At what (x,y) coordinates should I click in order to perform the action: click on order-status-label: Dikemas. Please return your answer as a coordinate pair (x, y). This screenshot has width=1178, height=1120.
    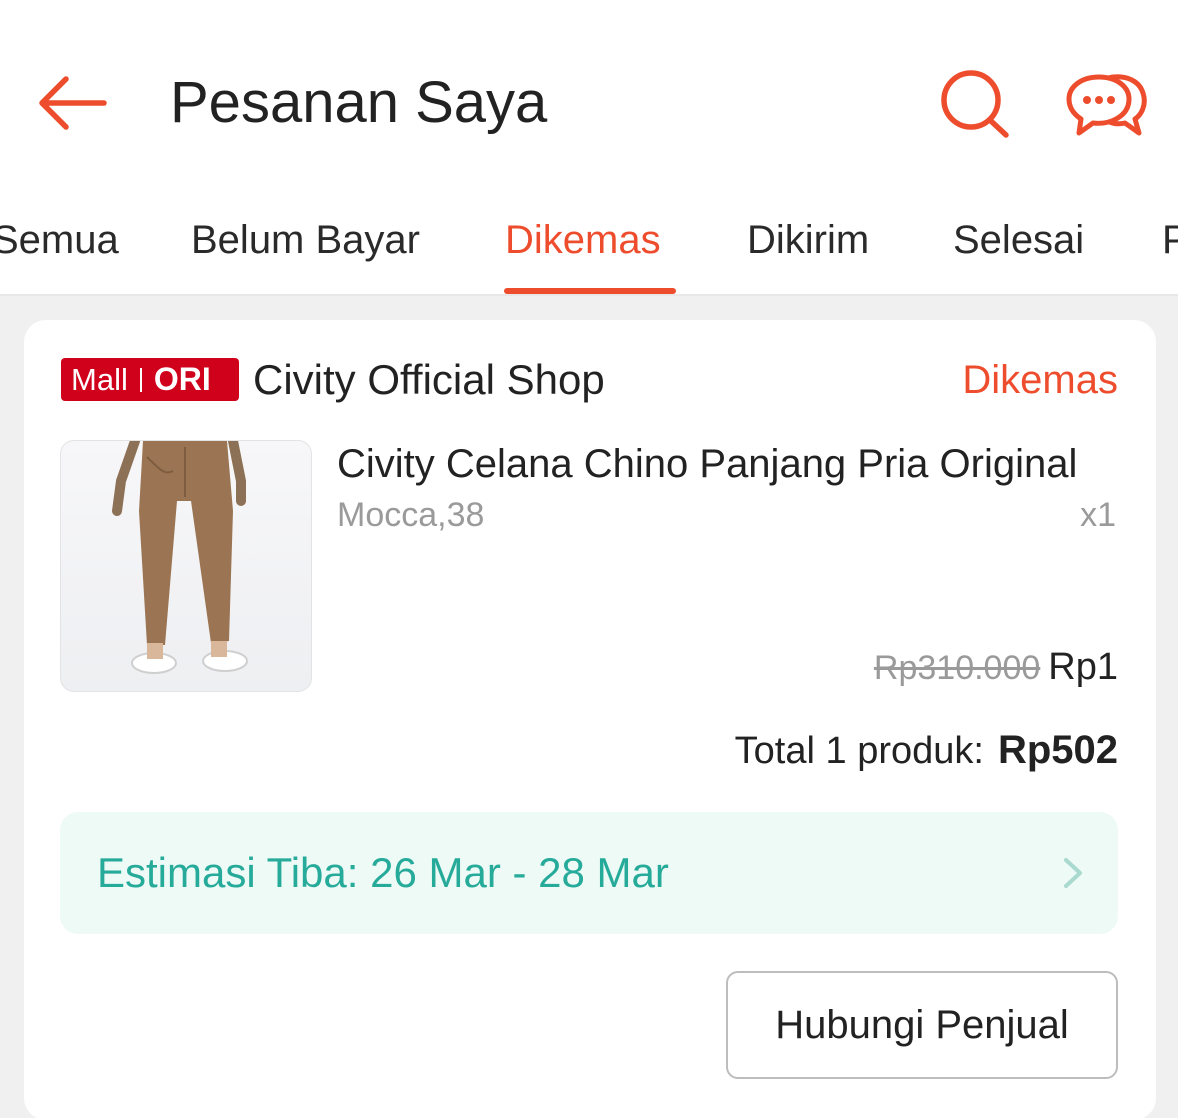
    Looking at the image, I should click on (1040, 380).